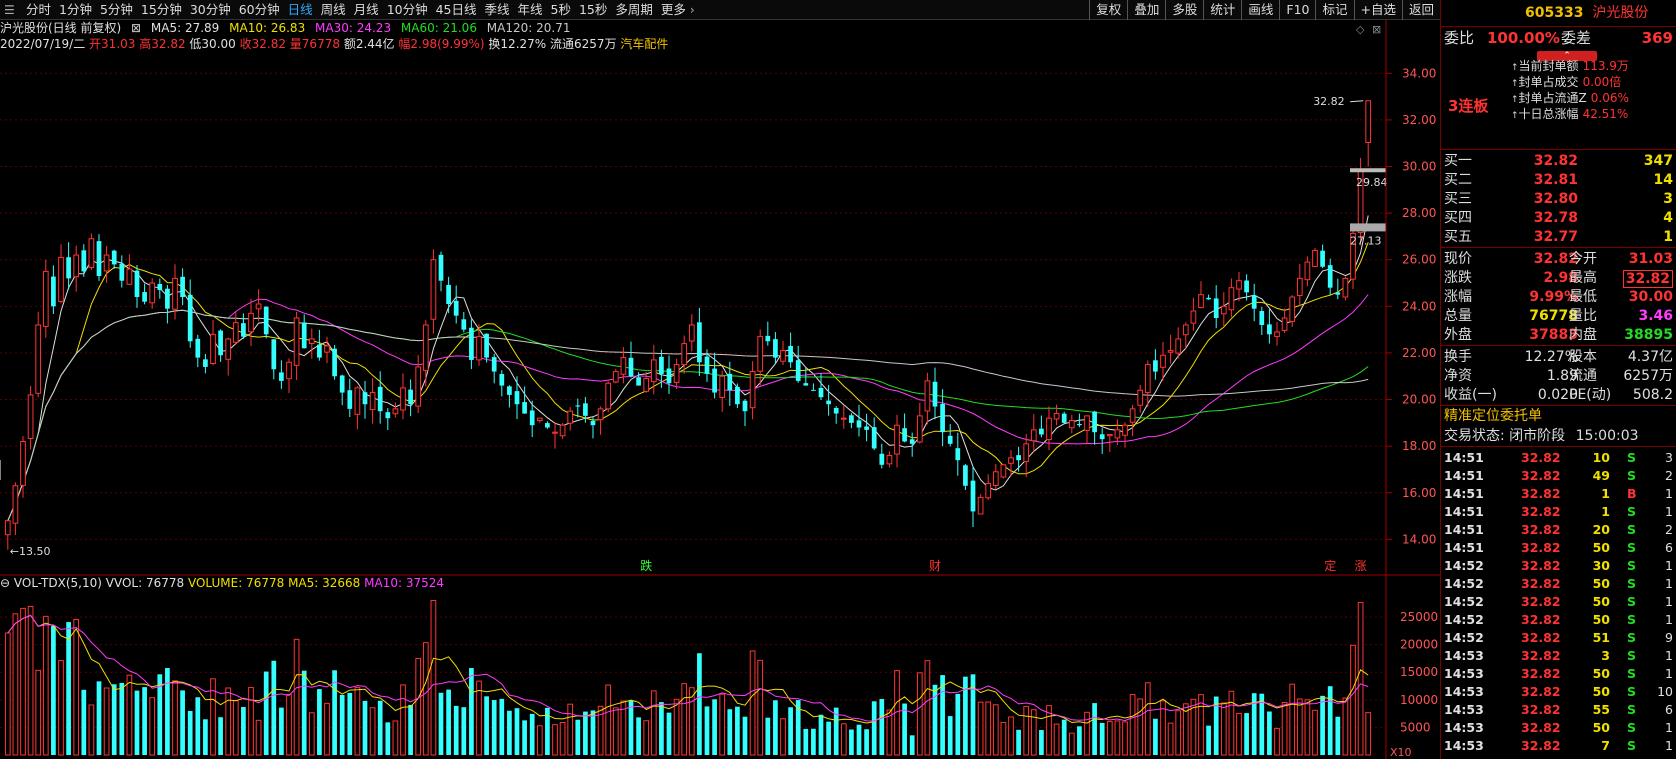 This screenshot has height=759, width=1676. Describe the element at coordinates (1669, 709) in the screenshot. I see `tick-count: 6` at that location.